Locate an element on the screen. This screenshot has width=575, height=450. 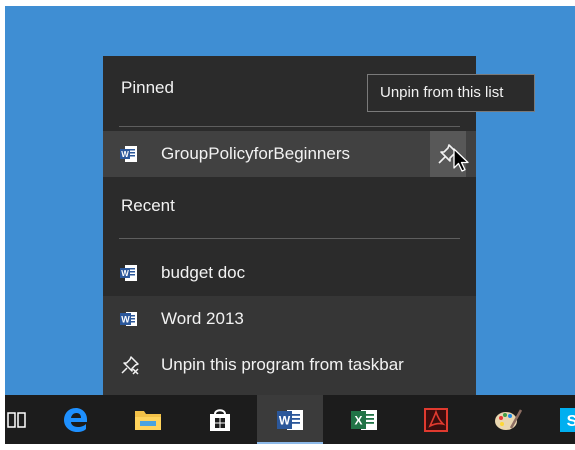
pinned-item-grouppolicyforbeginners: W GroupPolicyforBeginners is located at coordinates (289, 154).